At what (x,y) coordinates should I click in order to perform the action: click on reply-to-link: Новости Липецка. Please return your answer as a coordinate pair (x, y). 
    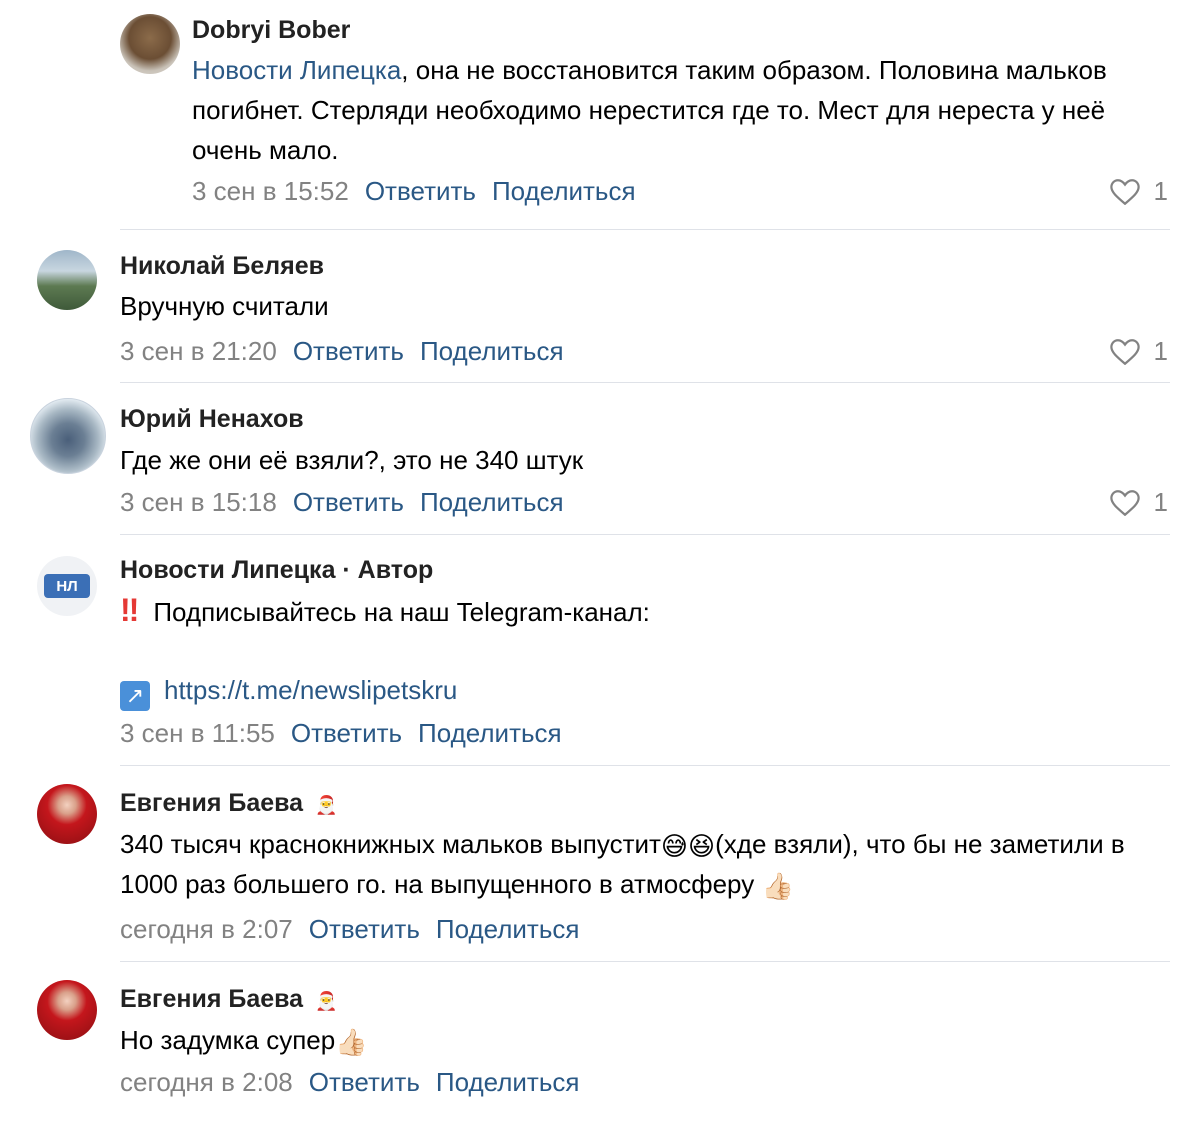
    Looking at the image, I should click on (296, 70).